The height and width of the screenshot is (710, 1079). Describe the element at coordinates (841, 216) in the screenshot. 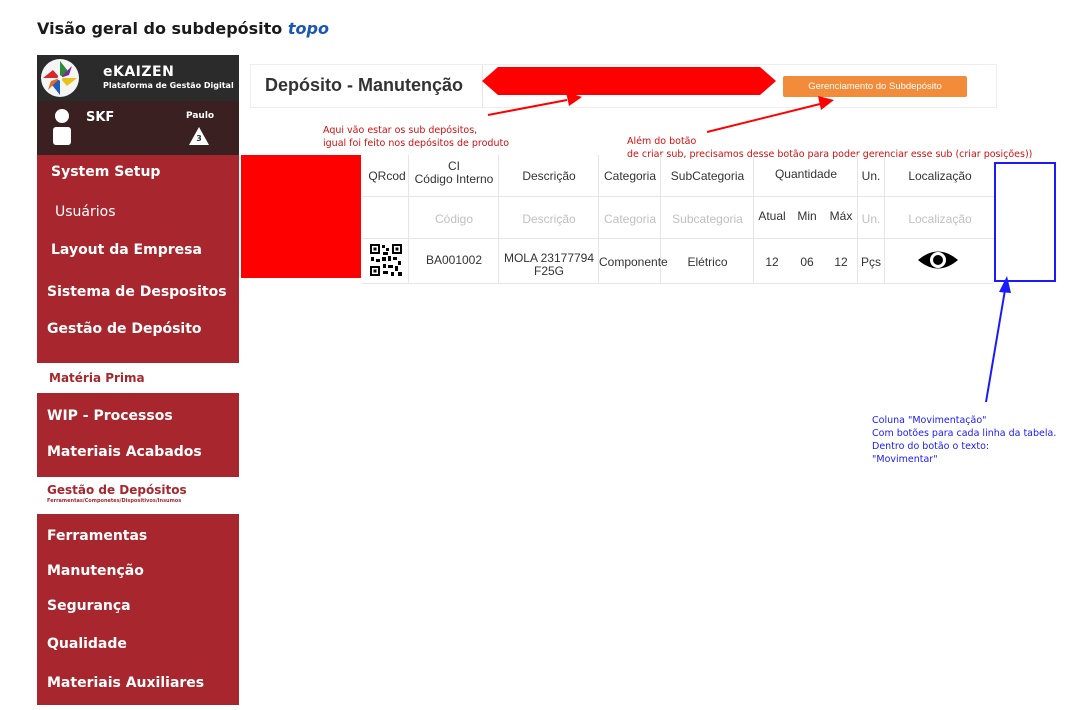

I see `col-subheader-max: Máx` at that location.